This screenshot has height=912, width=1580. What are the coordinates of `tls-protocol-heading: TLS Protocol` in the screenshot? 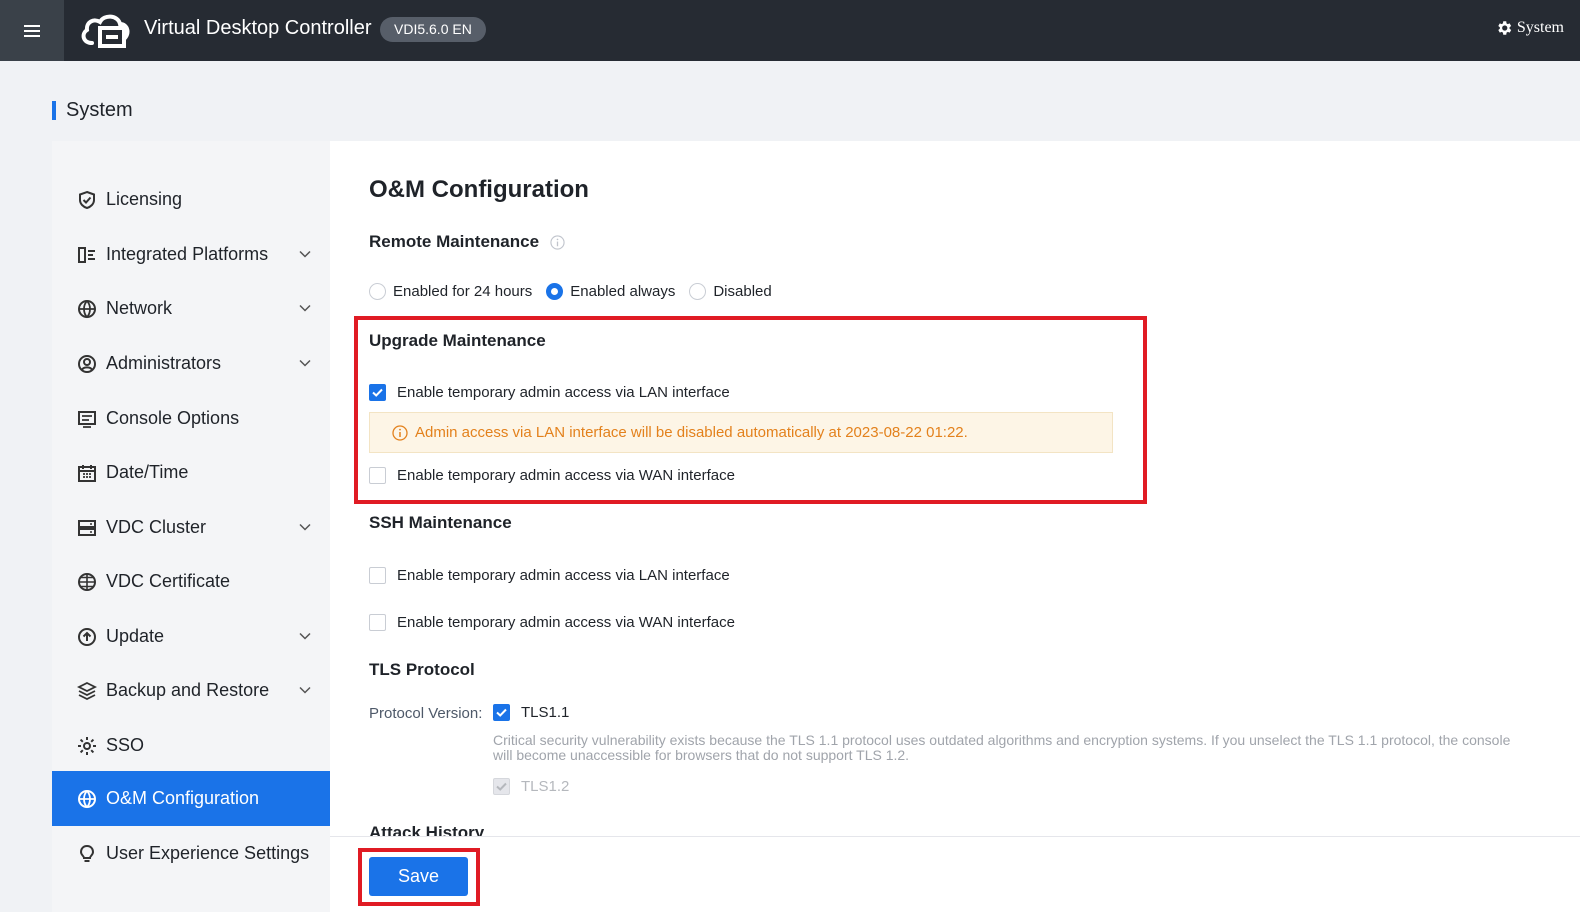 It's located at (422, 669).